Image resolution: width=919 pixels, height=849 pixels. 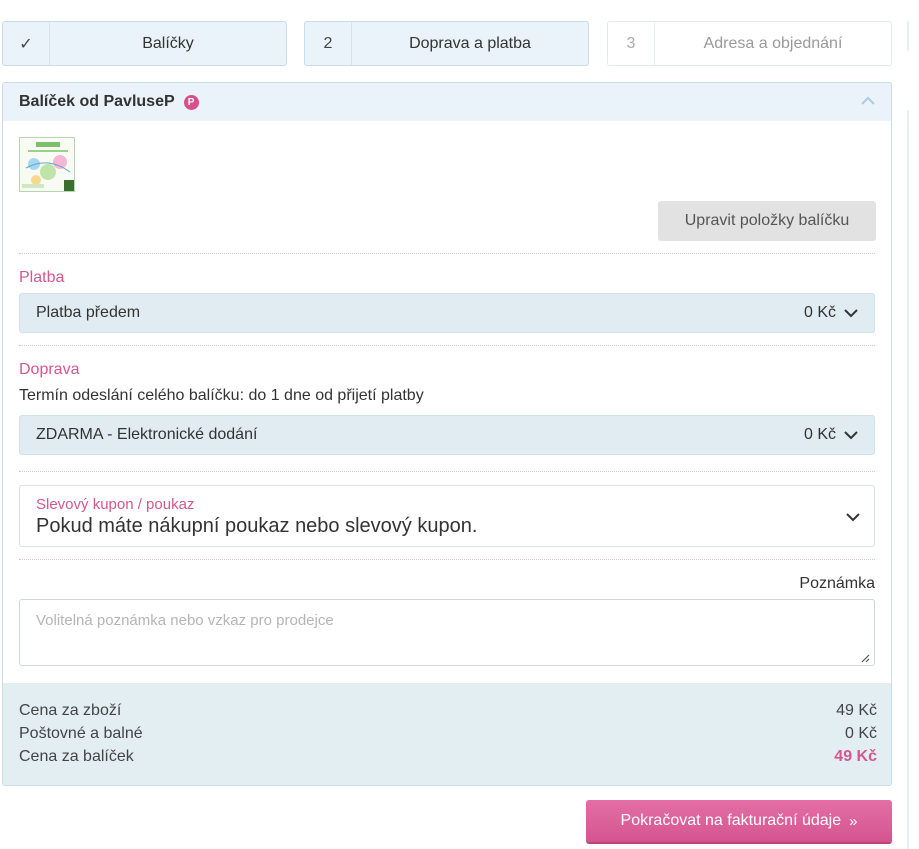 I want to click on product-image-icon, so click(x=47, y=164).